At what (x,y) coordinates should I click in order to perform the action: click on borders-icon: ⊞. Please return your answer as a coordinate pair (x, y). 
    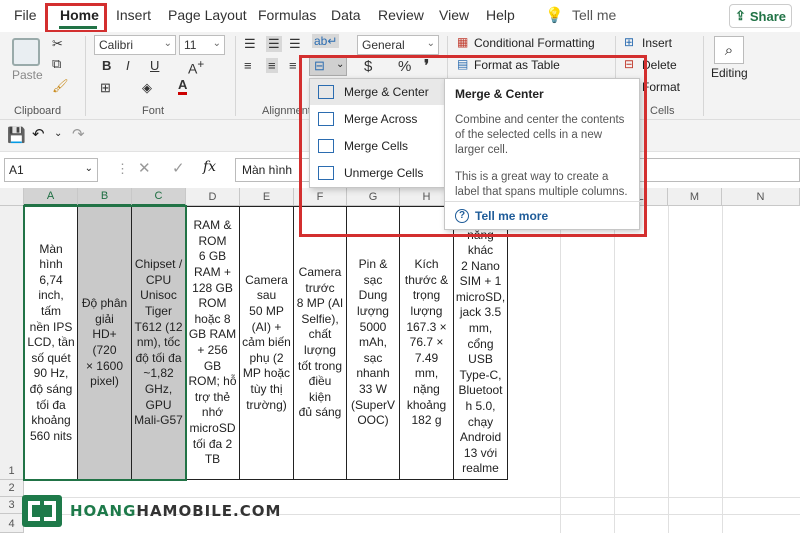
    Looking at the image, I should click on (105, 88).